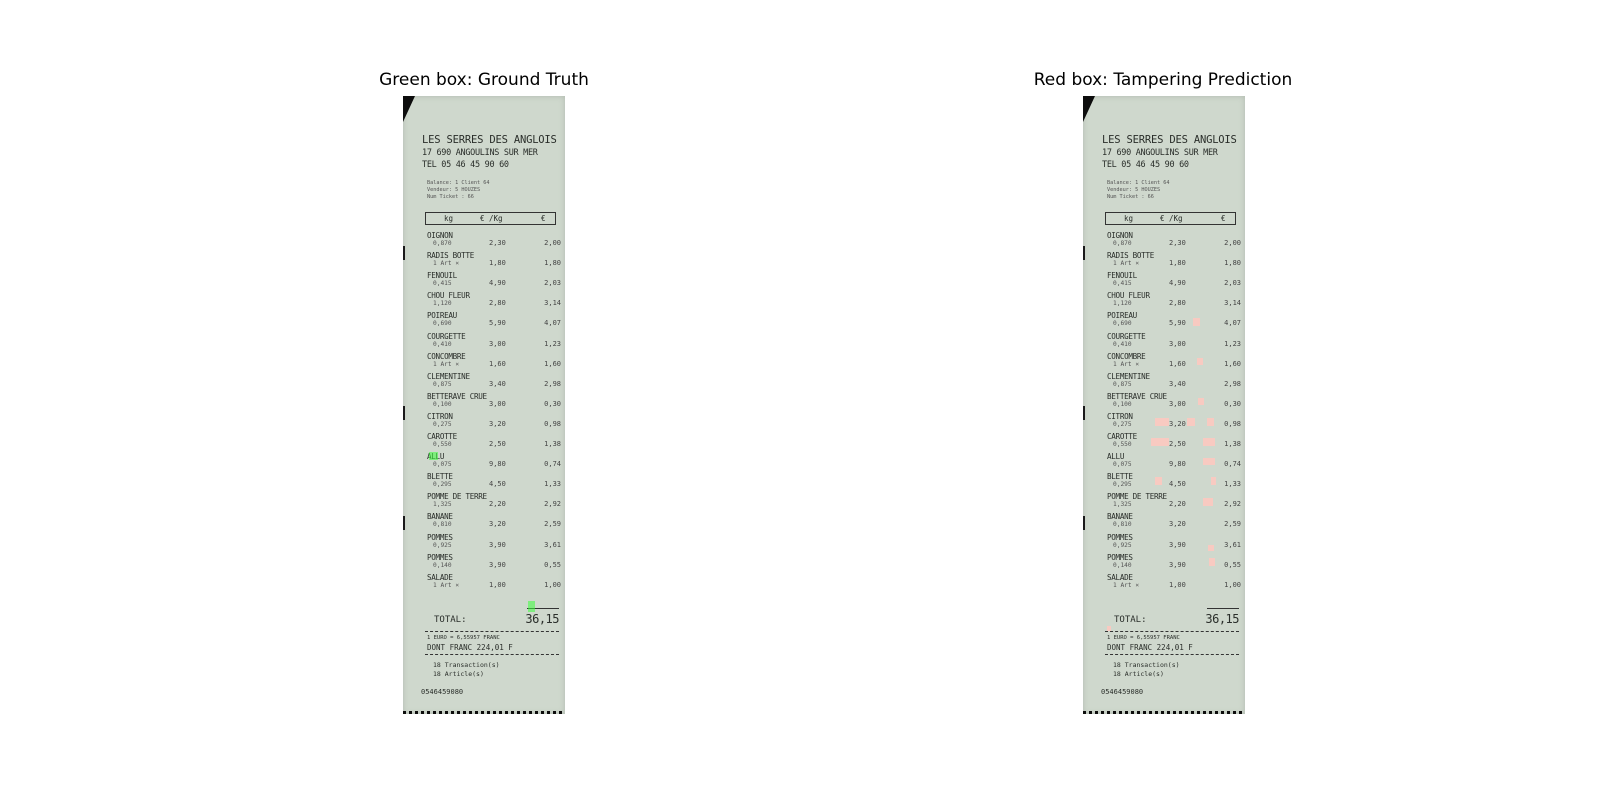 The height and width of the screenshot is (800, 1600). Describe the element at coordinates (1174, 583) in the screenshot. I see `receipt-line-item: SALADE 1 Art × 1,00 1,00` at that location.